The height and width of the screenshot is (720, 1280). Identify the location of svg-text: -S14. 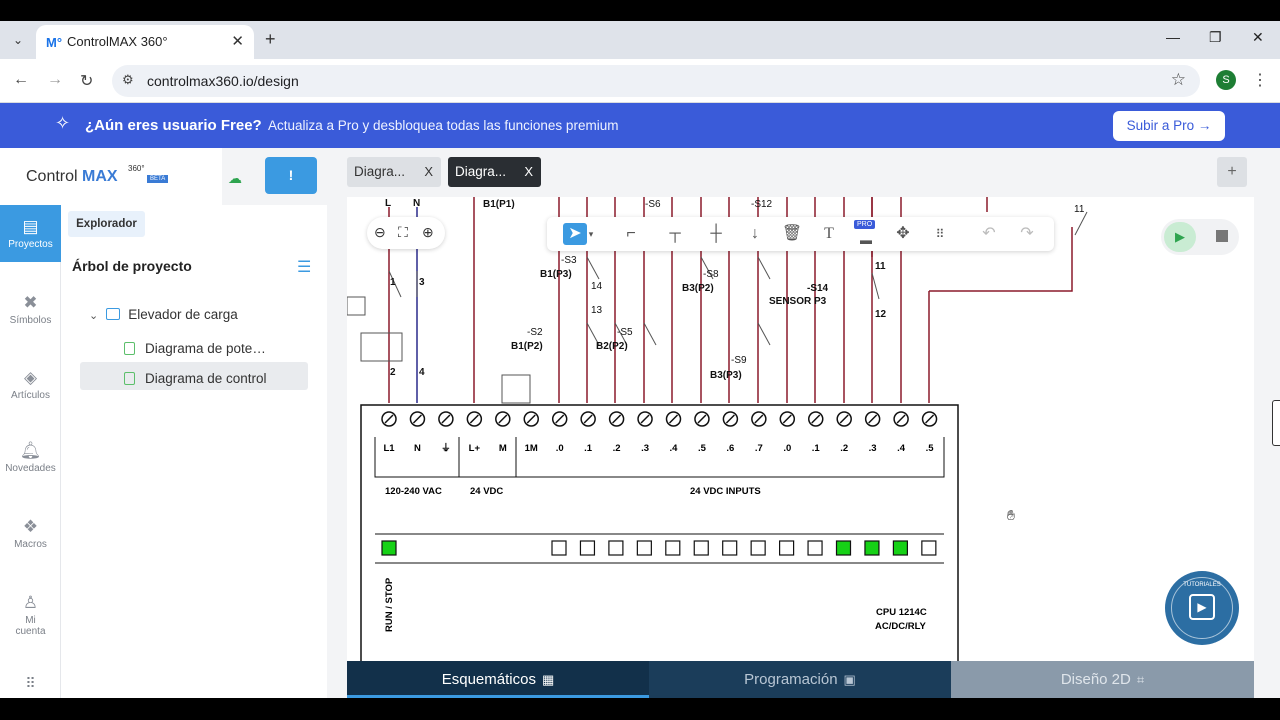
(818, 288).